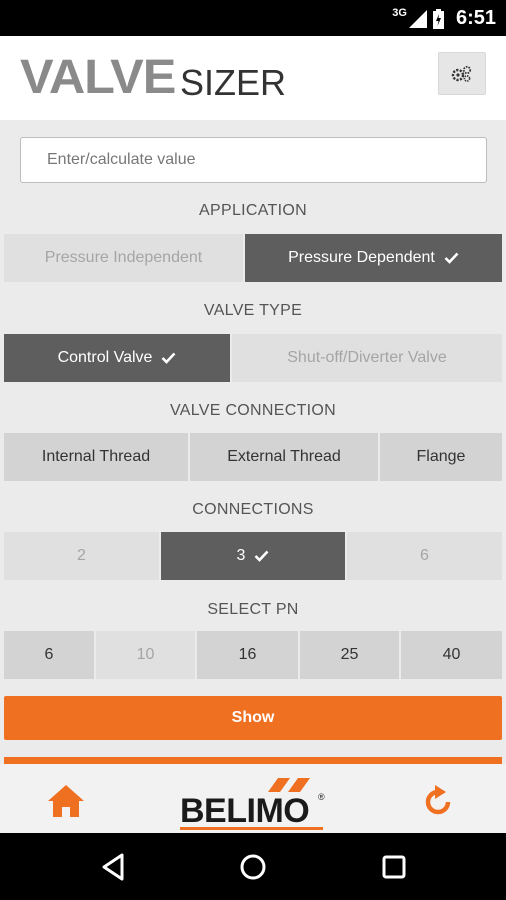  What do you see at coordinates (253, 509) in the screenshot?
I see `connections-title: CONNECTIONS` at bounding box center [253, 509].